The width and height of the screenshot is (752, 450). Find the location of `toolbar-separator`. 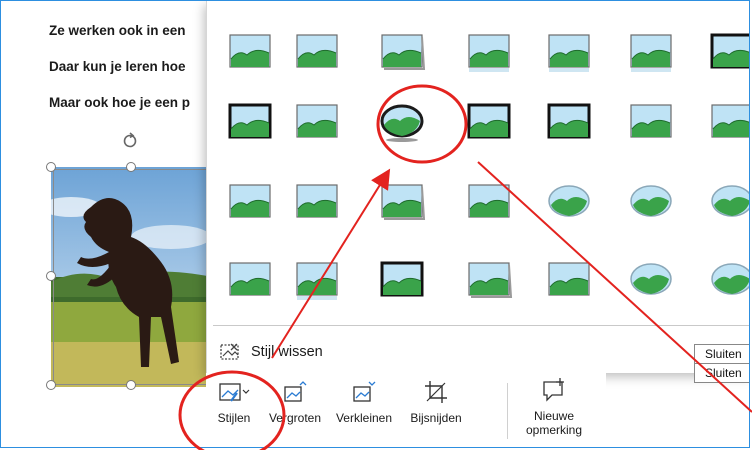

toolbar-separator is located at coordinates (507, 411).